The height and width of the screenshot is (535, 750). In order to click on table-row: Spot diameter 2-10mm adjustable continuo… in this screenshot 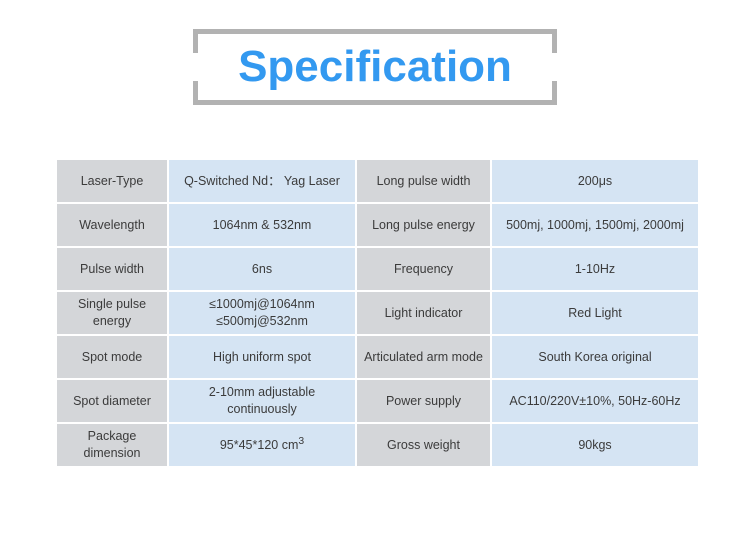, I will do `click(377, 401)`.